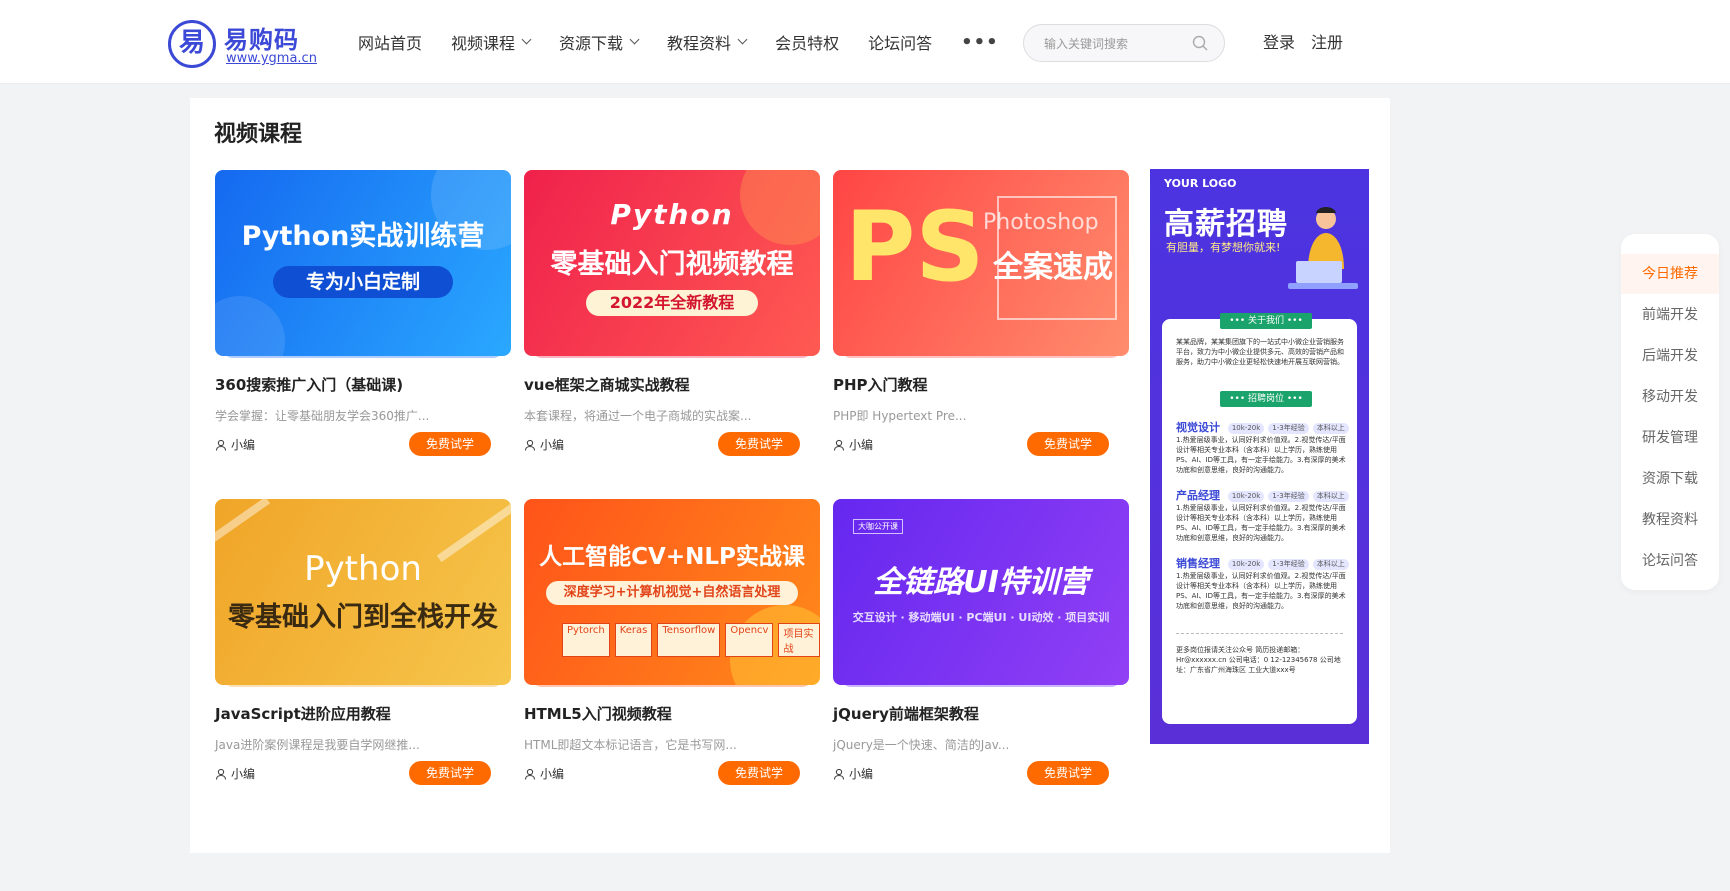 The width and height of the screenshot is (1730, 891). I want to click on sidebar-item-frontend: 前端开发, so click(1670, 315).